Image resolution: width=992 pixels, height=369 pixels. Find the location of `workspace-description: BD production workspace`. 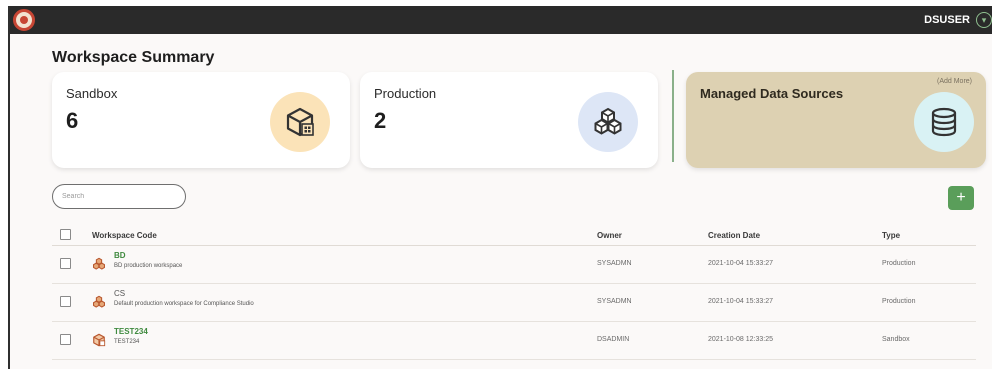

workspace-description: BD production workspace is located at coordinates (148, 266).